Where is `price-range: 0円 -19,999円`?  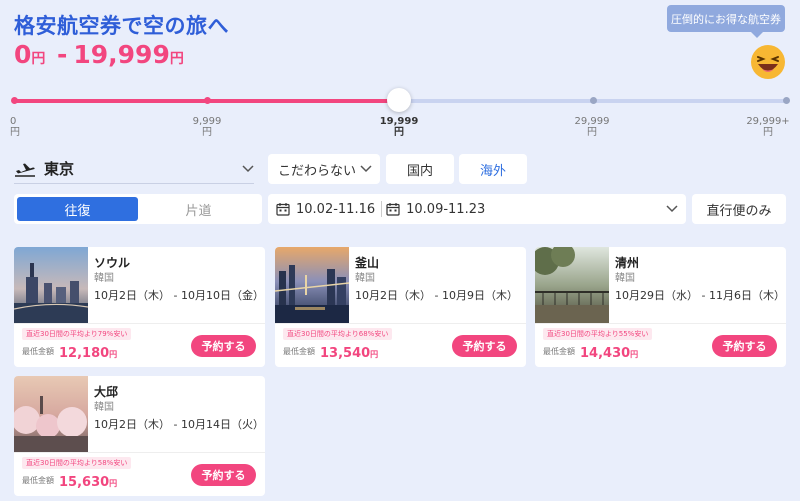 price-range: 0円 -19,999円 is located at coordinates (99, 54).